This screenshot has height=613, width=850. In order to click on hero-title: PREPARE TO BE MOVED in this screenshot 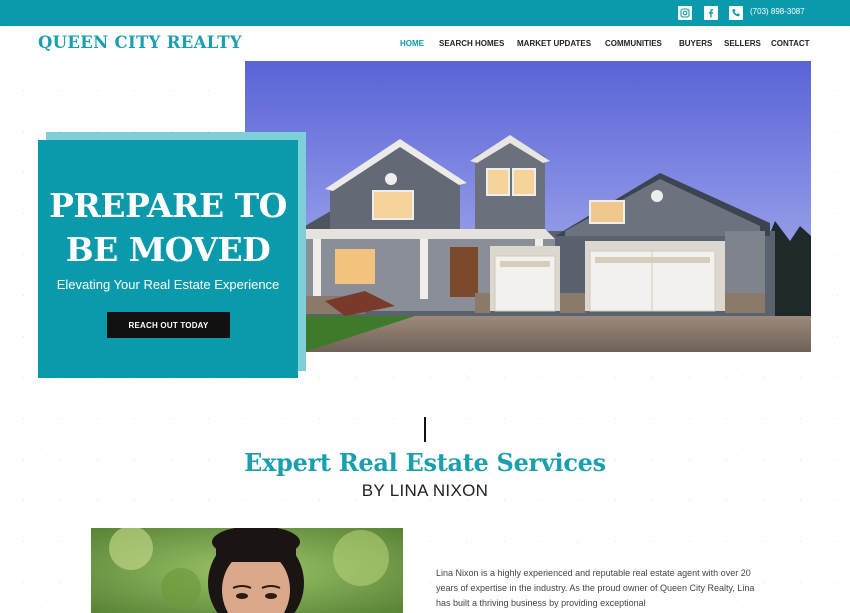, I will do `click(168, 227)`.